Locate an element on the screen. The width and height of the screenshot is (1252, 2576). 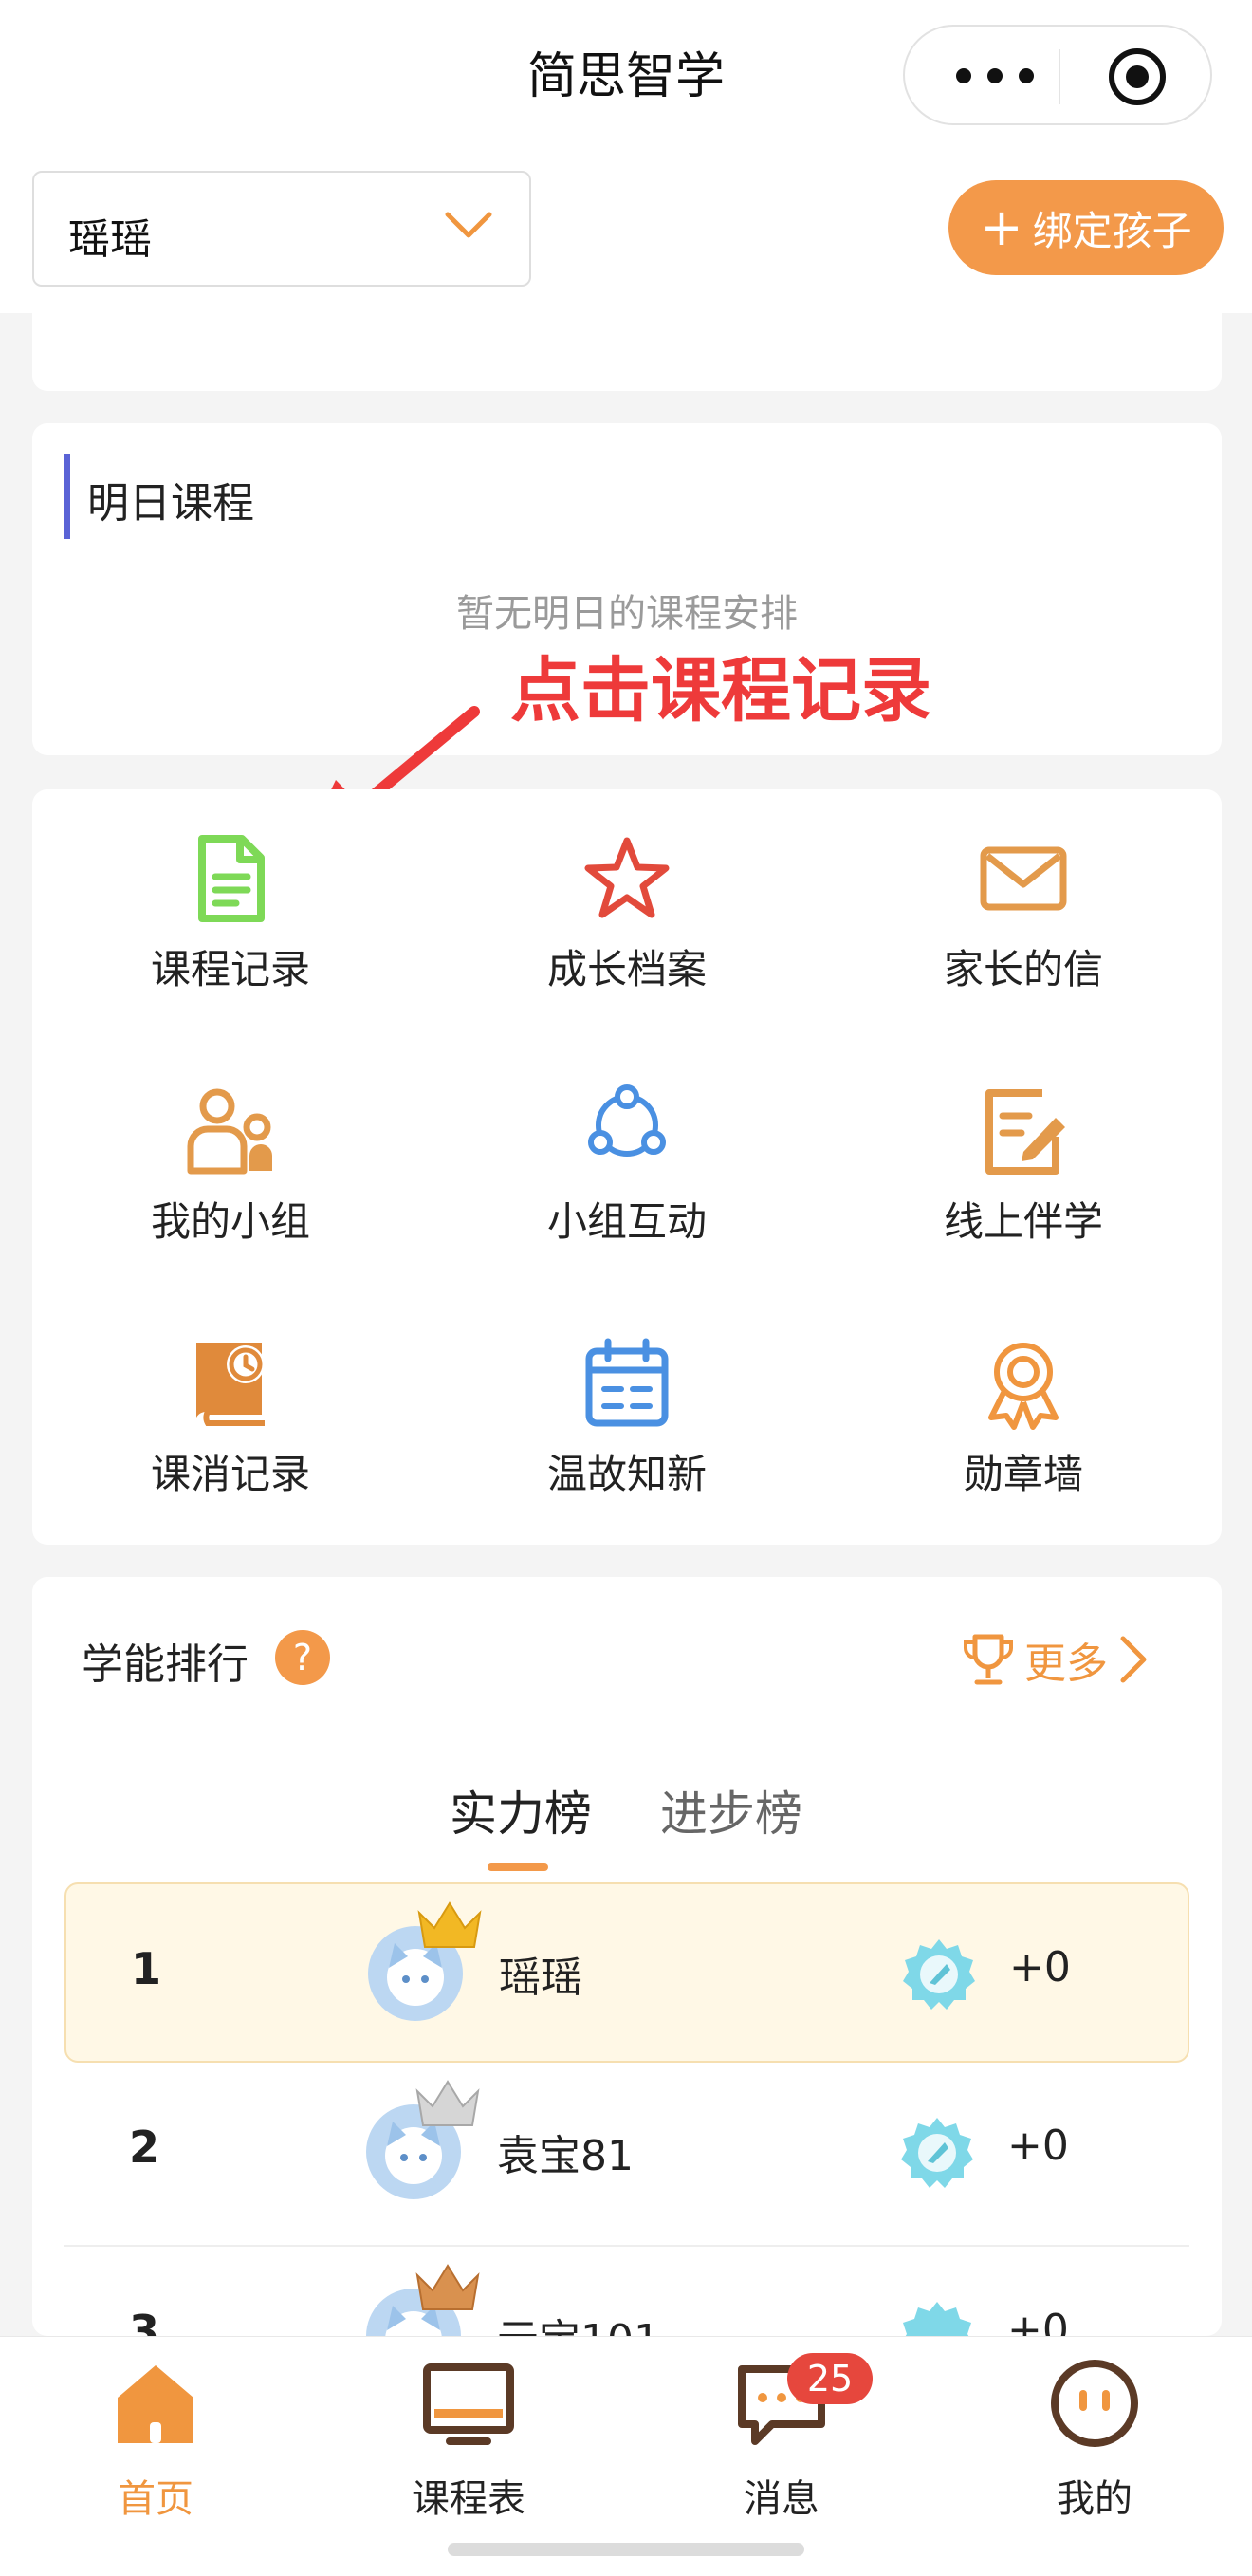
help-icon: ? is located at coordinates (302, 1657).